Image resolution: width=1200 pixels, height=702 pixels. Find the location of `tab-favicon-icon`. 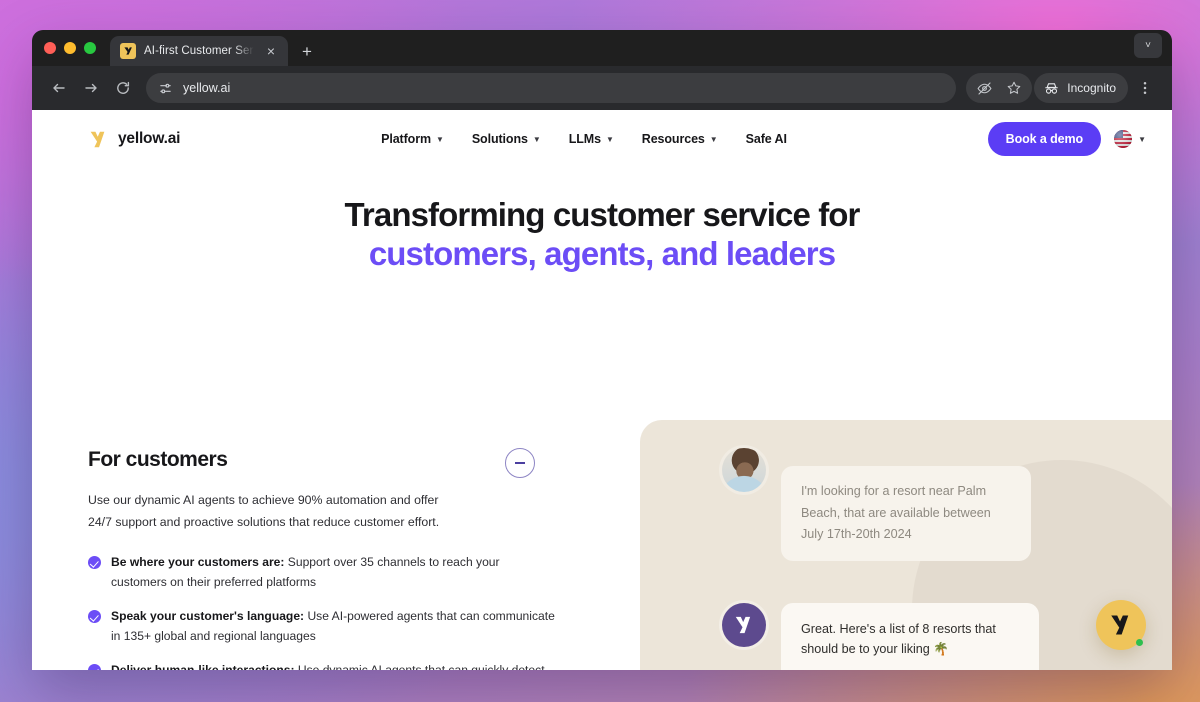

tab-favicon-icon is located at coordinates (128, 51).